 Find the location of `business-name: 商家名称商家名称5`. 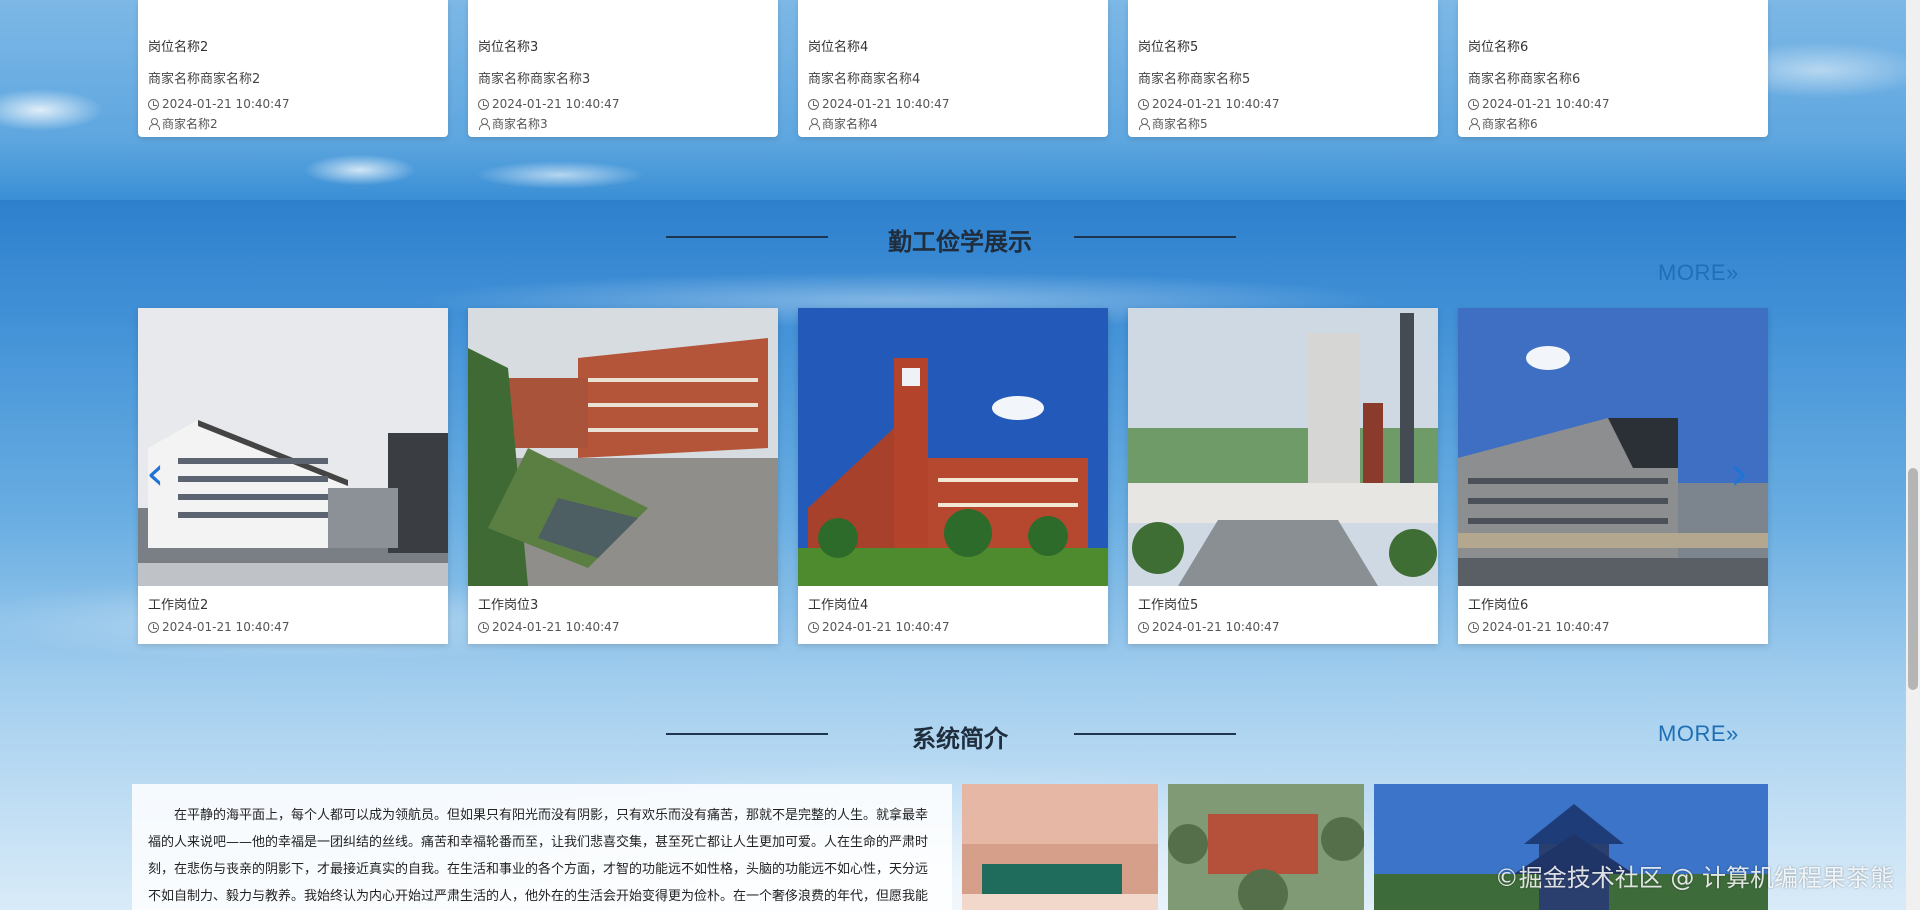

business-name: 商家名称商家名称5 is located at coordinates (1194, 79).